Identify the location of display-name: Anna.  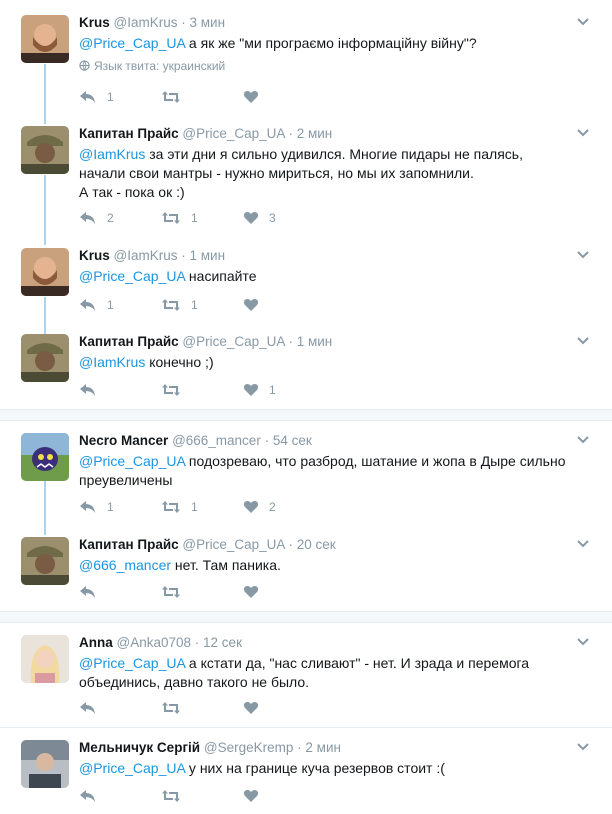
(96, 642).